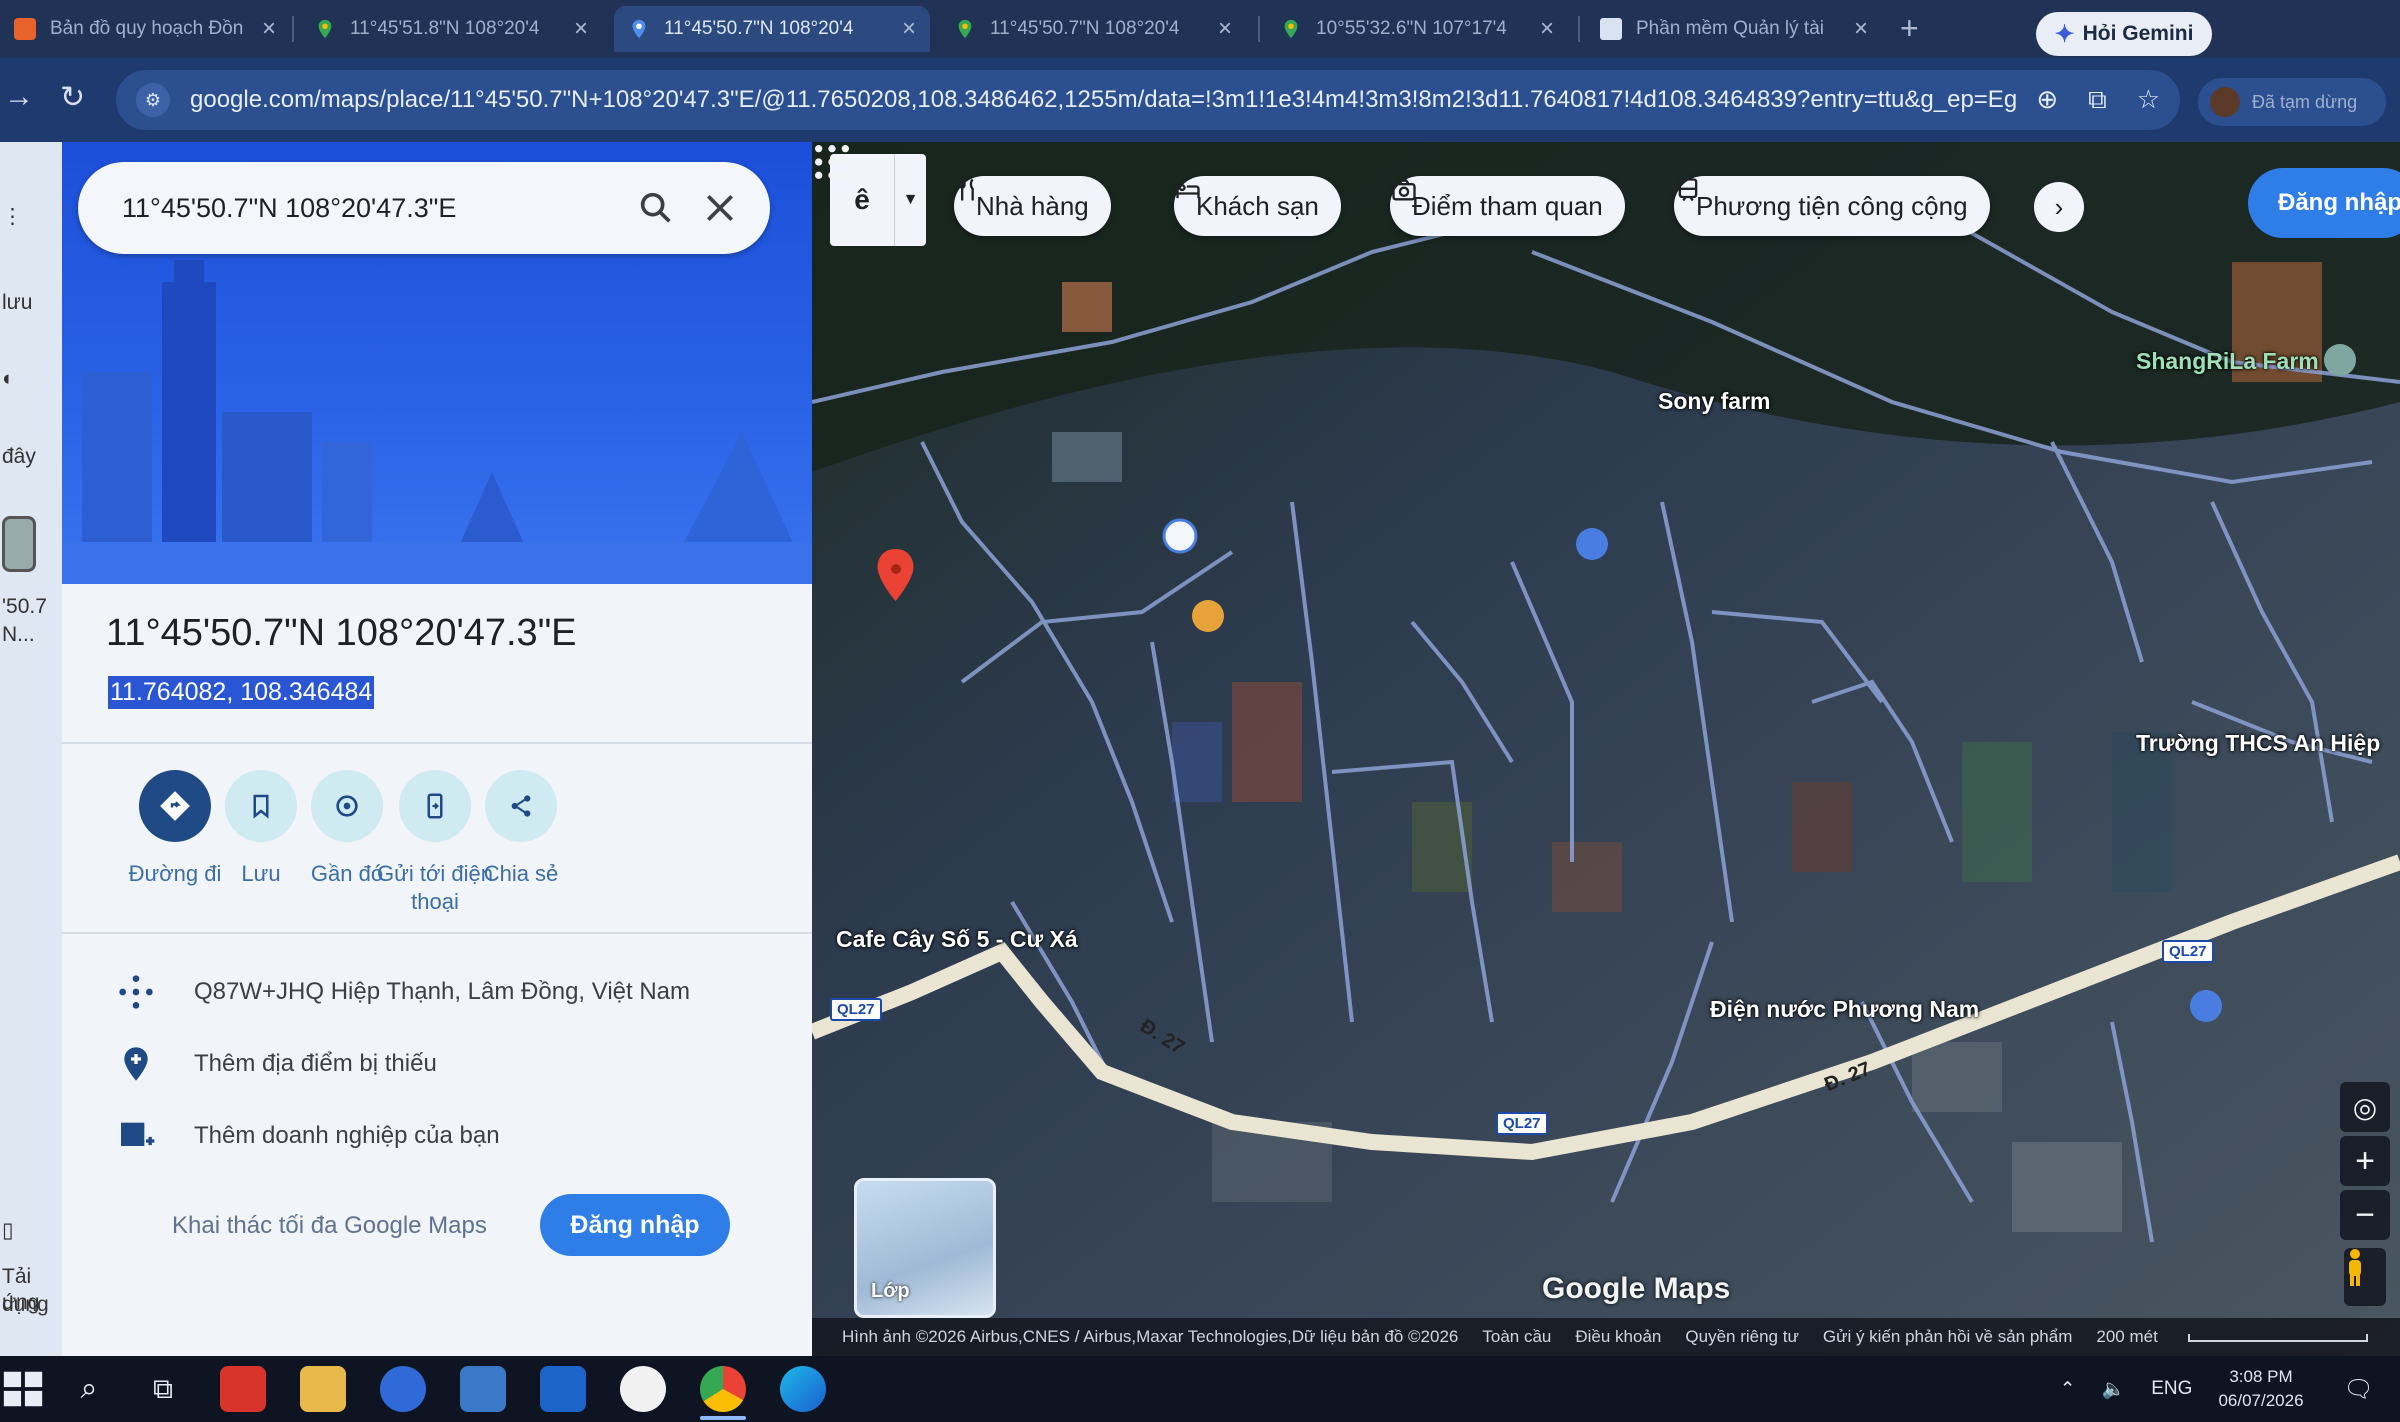  What do you see at coordinates (145, 29) in the screenshot?
I see `browser-tab: Bản đồ quy hoạch Đồn ×` at bounding box center [145, 29].